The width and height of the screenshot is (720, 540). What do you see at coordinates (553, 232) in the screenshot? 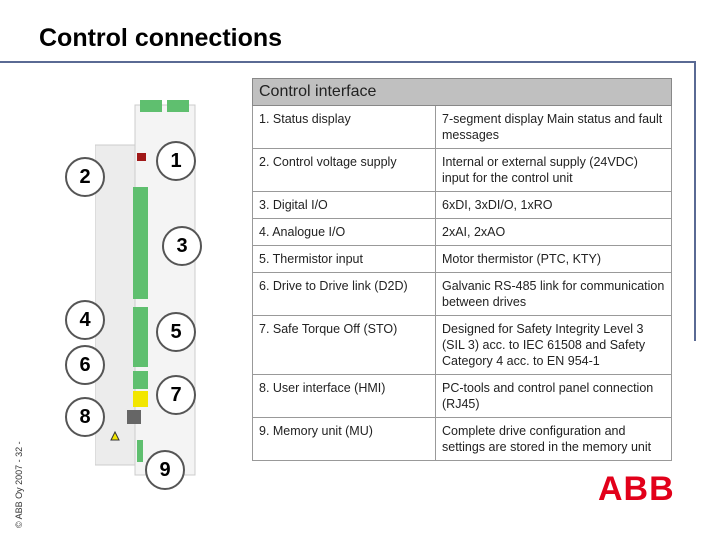
I see `row-desc: 2xAI, 2xAO` at bounding box center [553, 232].